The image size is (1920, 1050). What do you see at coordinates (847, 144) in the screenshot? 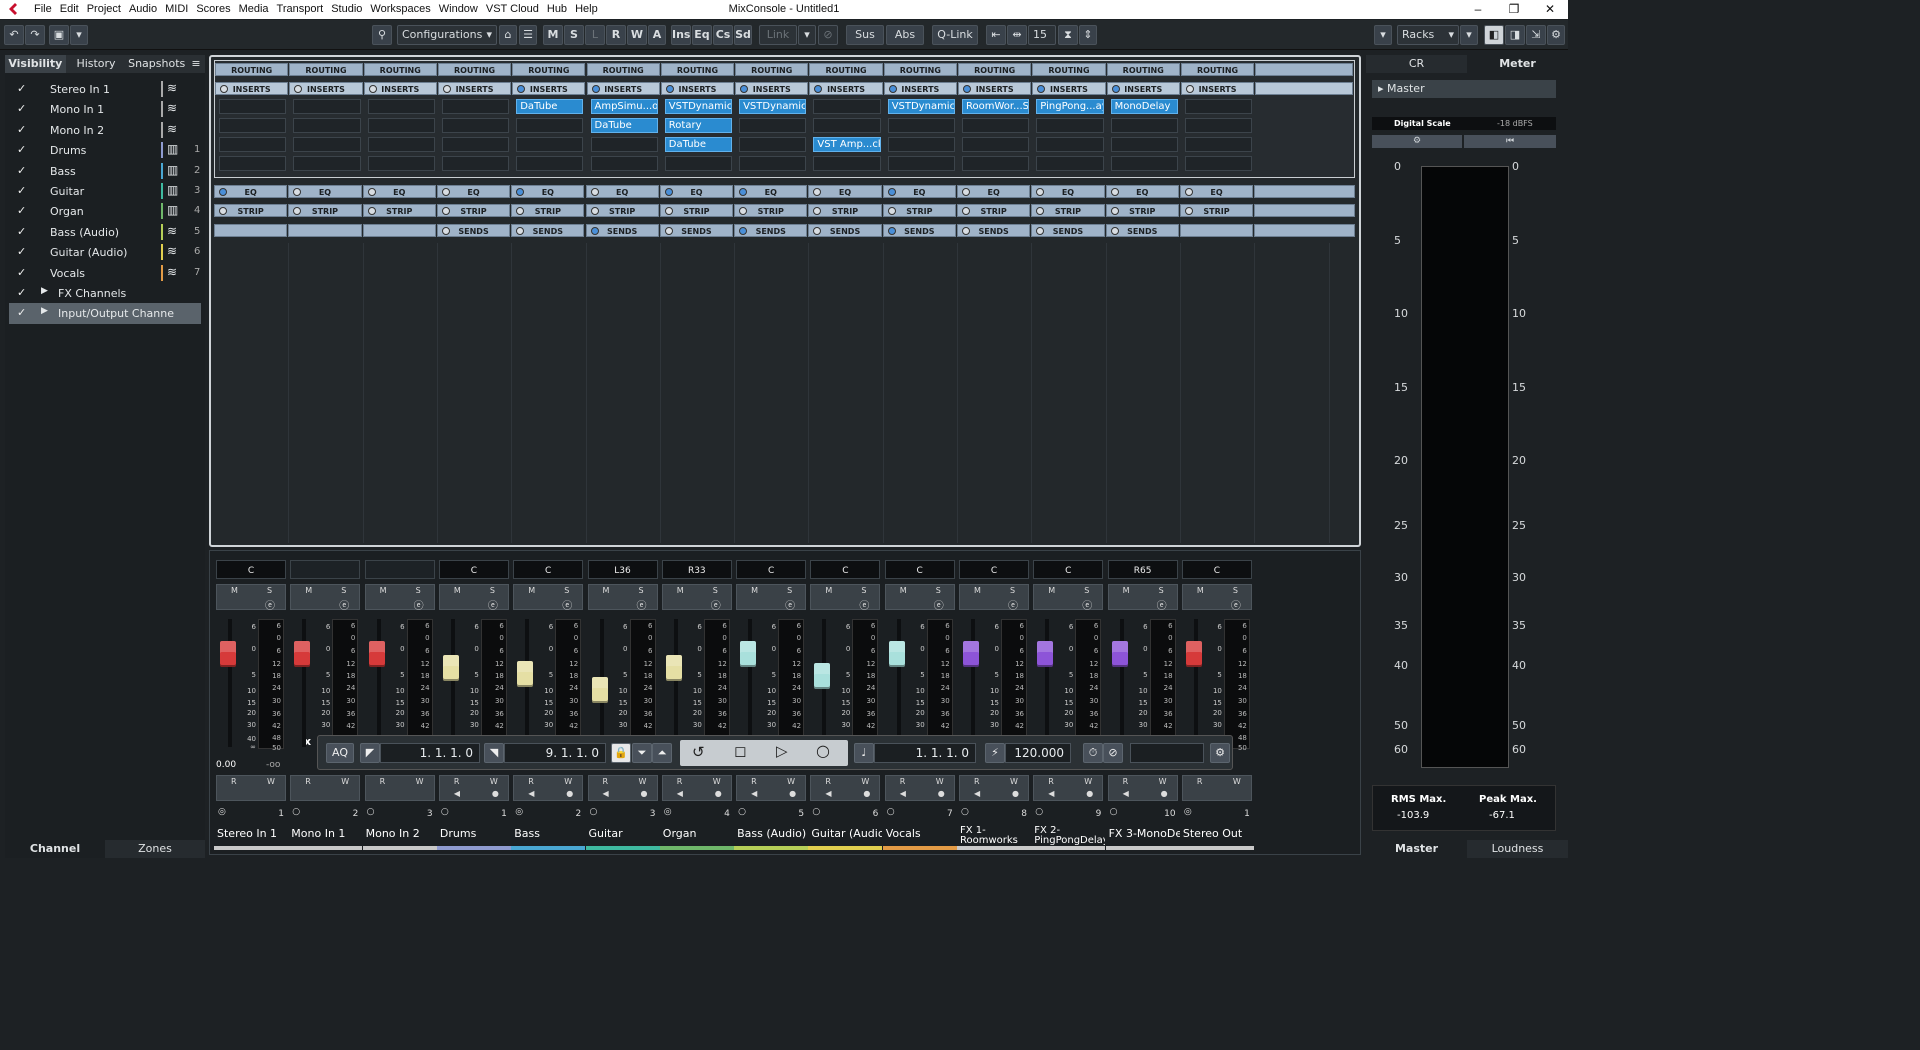
I see `insert-slot: VST Amp...ck` at bounding box center [847, 144].